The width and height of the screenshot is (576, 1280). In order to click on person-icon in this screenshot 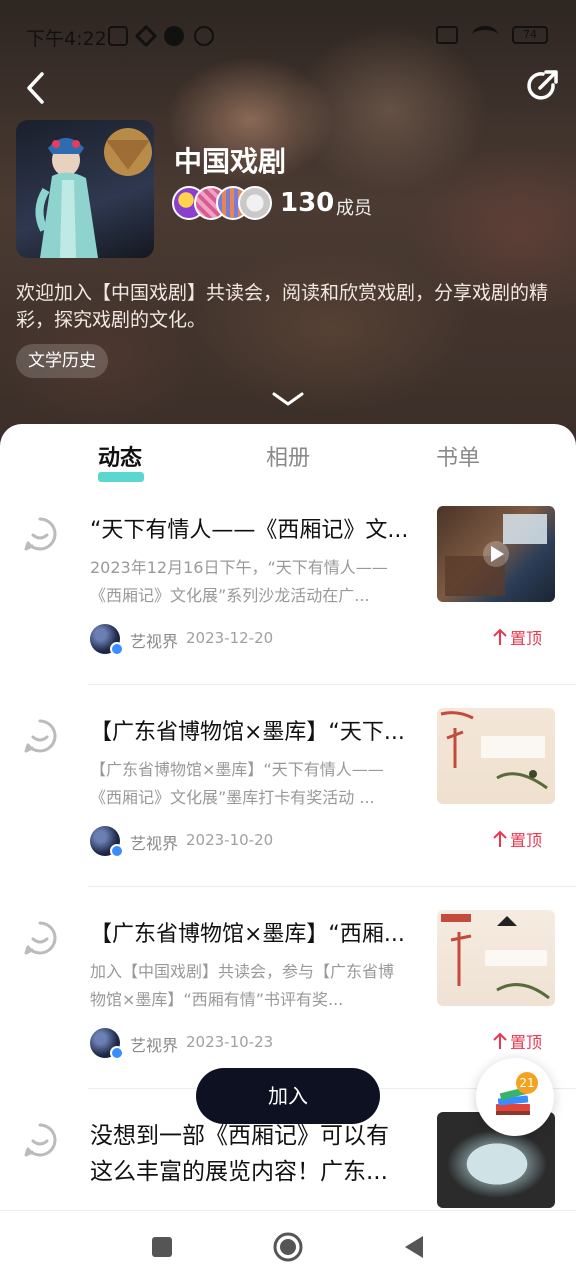, I will do `click(204, 36)`.